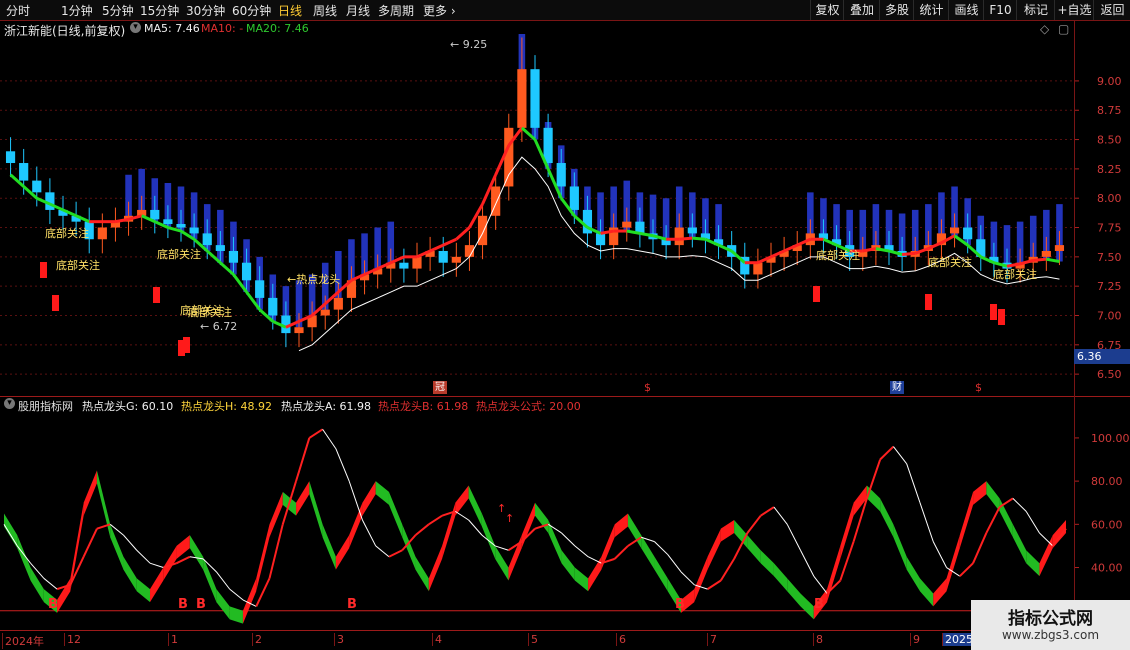 The image size is (1130, 650). What do you see at coordinates (18, 10) in the screenshot?
I see `tab-0: 分时` at bounding box center [18, 10].